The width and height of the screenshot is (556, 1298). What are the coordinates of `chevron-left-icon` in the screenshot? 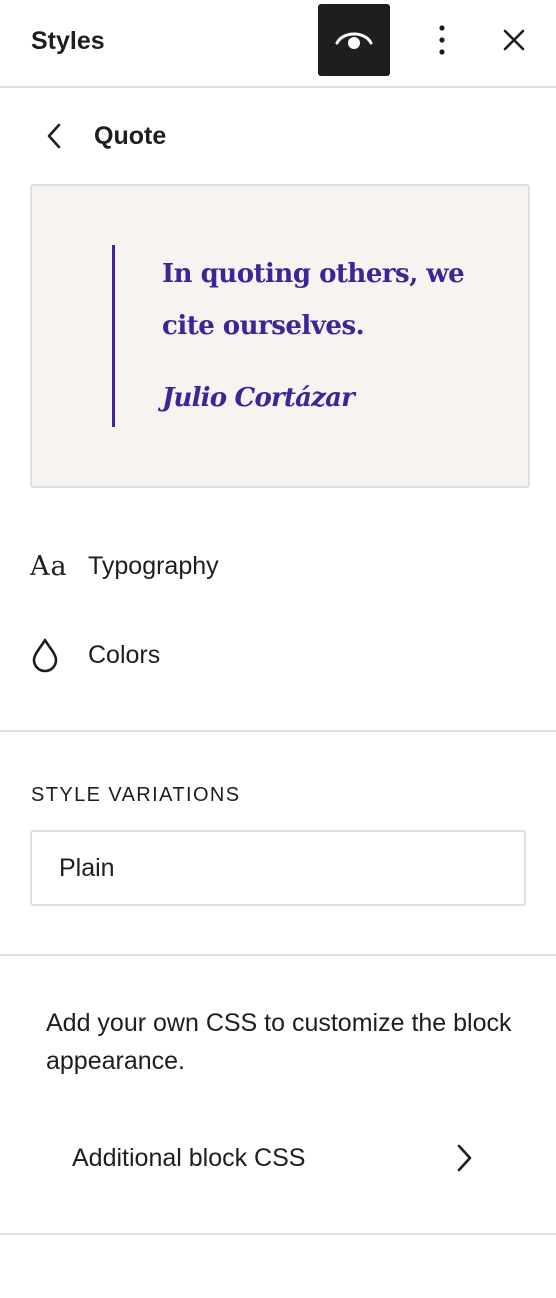 It's located at (54, 136).